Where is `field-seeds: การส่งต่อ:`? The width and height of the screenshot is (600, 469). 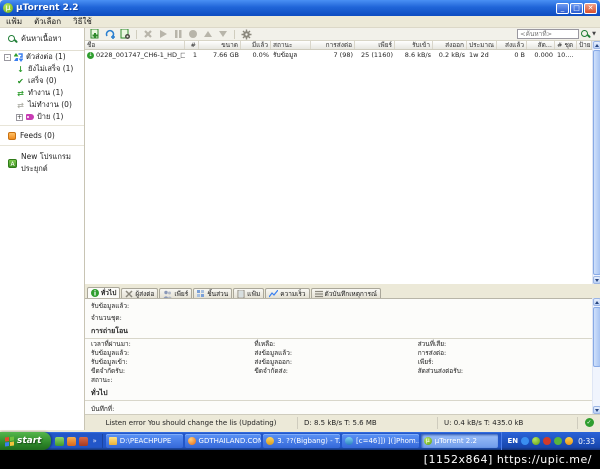
field-seeds: การส่งต่อ: is located at coordinates (432, 353).